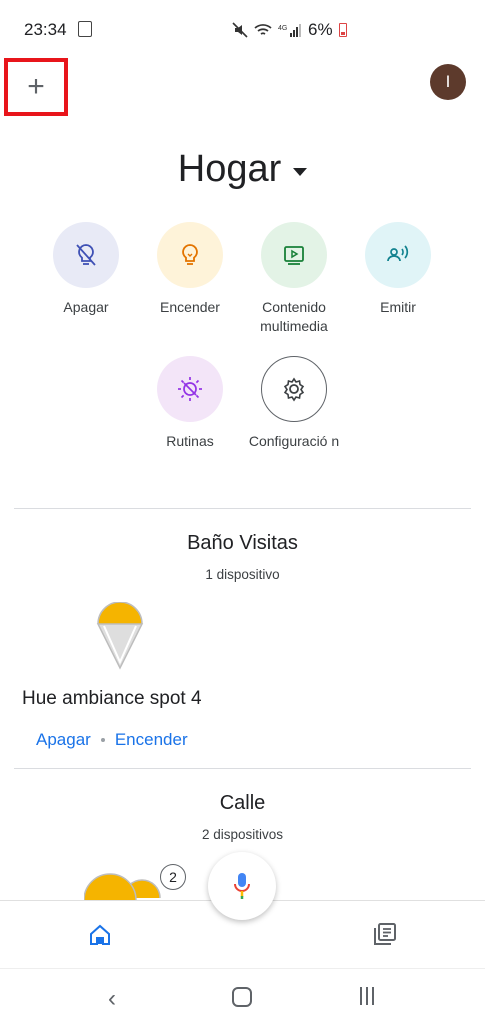  What do you see at coordinates (112, 740) in the screenshot?
I see `device-actions: Apagar Encender` at bounding box center [112, 740].